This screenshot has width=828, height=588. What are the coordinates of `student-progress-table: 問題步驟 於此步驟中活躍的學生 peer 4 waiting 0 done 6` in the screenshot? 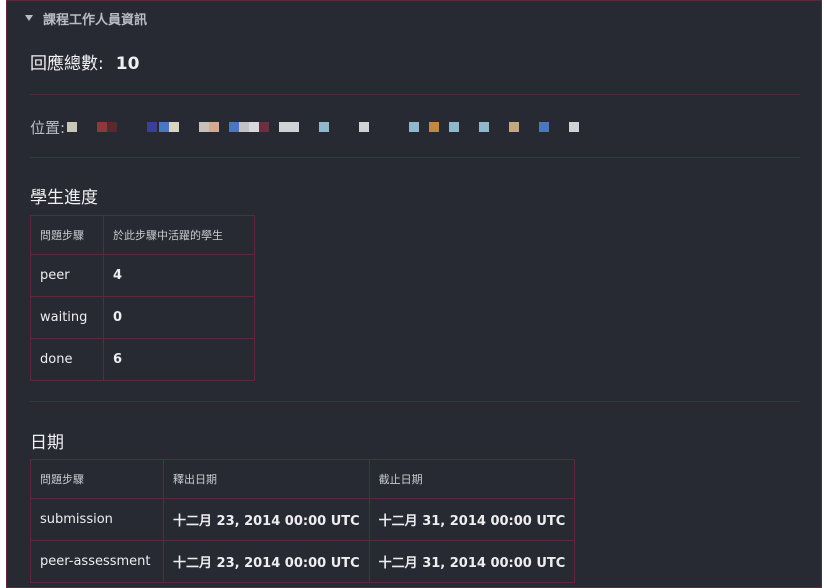 It's located at (142, 298).